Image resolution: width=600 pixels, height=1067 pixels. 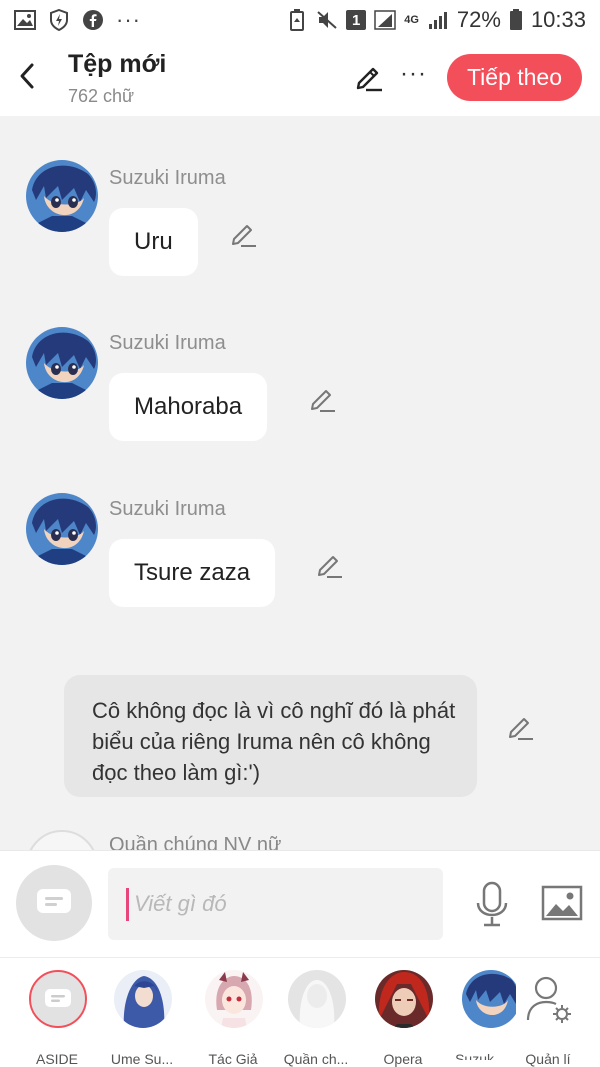 I want to click on character-label: Suzuk, so click(x=474, y=1055).